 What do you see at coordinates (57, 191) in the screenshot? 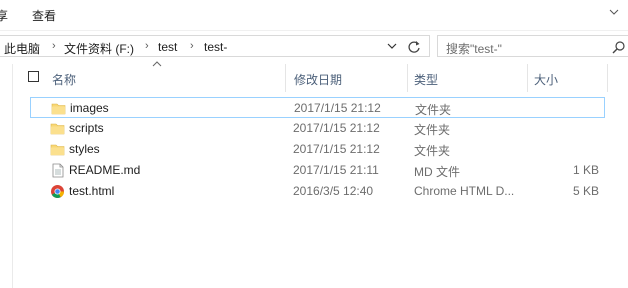
I see `chrome-icon` at bounding box center [57, 191].